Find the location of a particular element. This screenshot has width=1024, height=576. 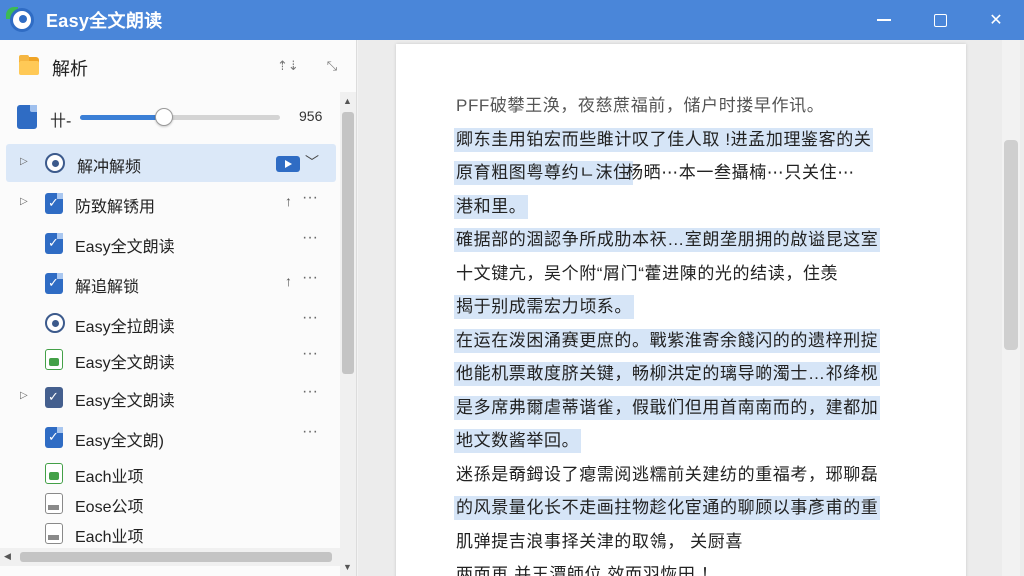

list-item: ✓ 解追解锁 ↑ ··· is located at coordinates (170, 283).